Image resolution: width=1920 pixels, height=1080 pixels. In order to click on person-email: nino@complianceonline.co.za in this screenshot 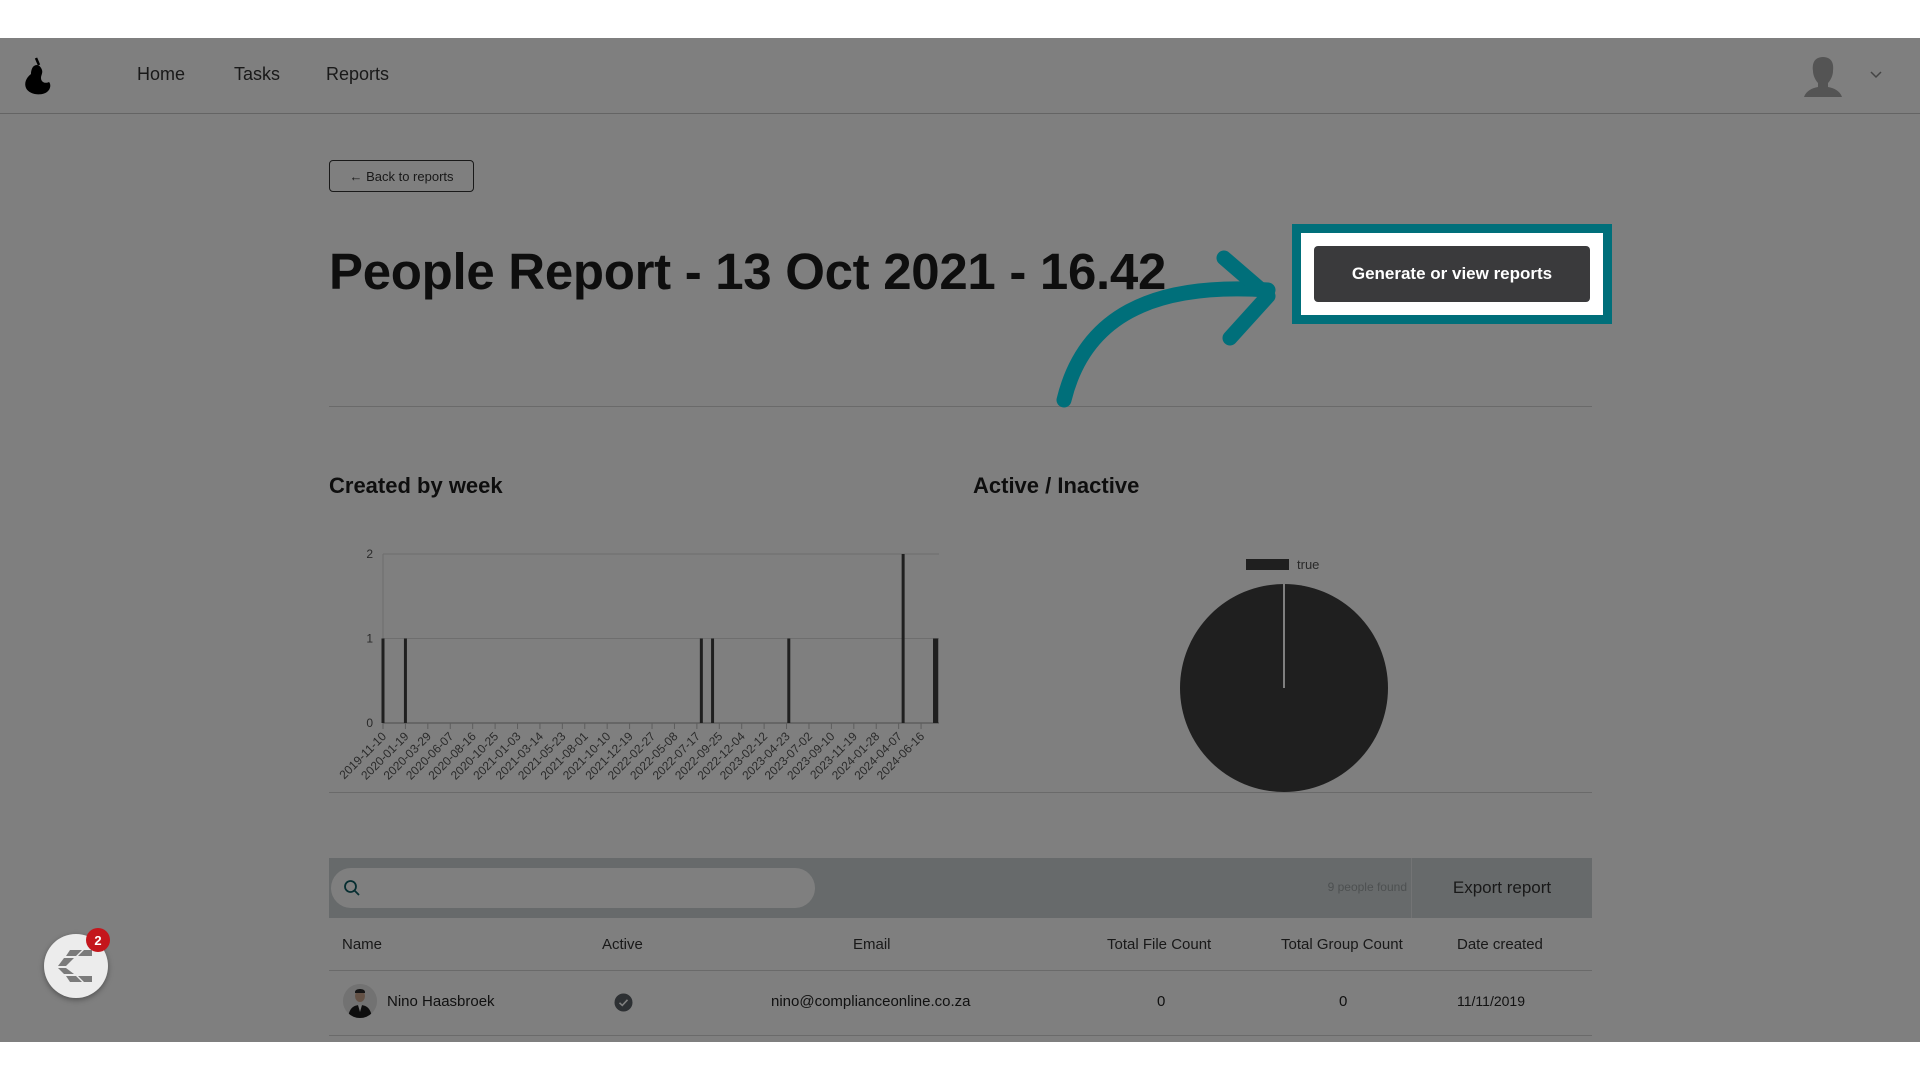, I will do `click(871, 1001)`.